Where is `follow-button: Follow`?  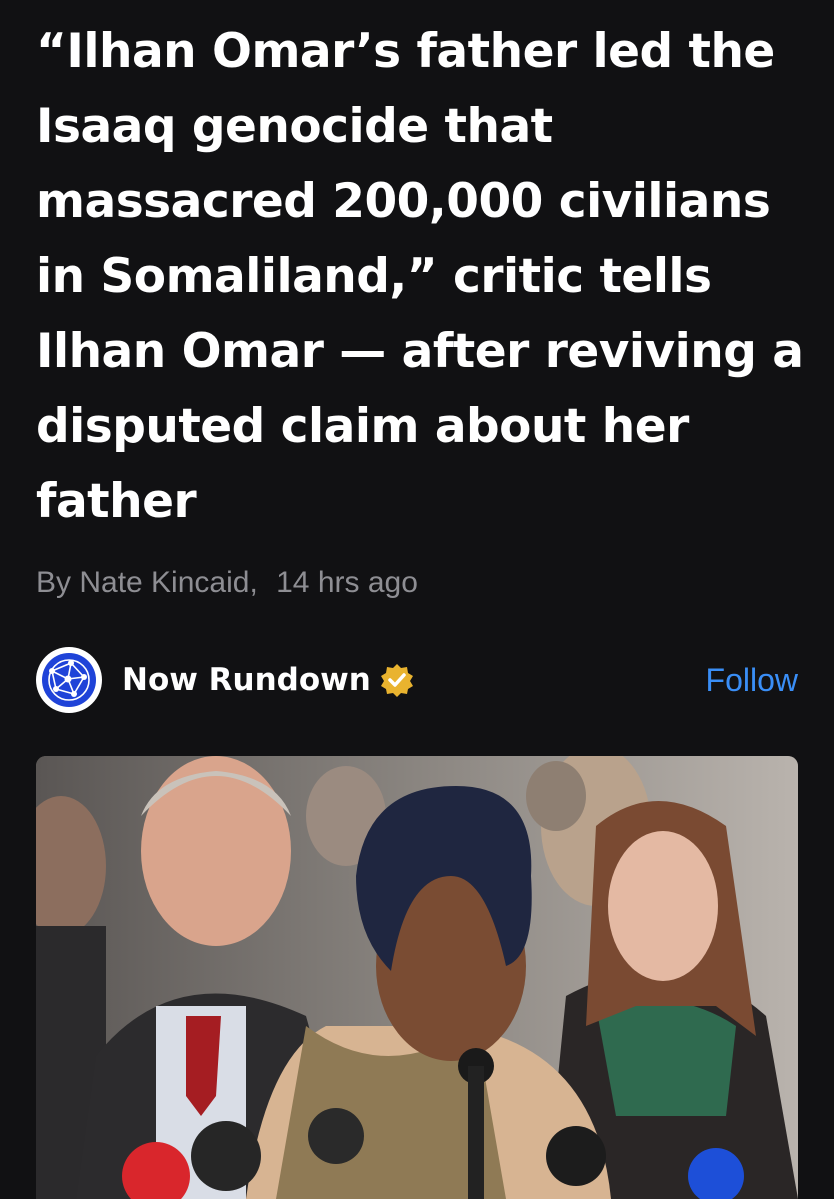
follow-button: Follow is located at coordinates (752, 680).